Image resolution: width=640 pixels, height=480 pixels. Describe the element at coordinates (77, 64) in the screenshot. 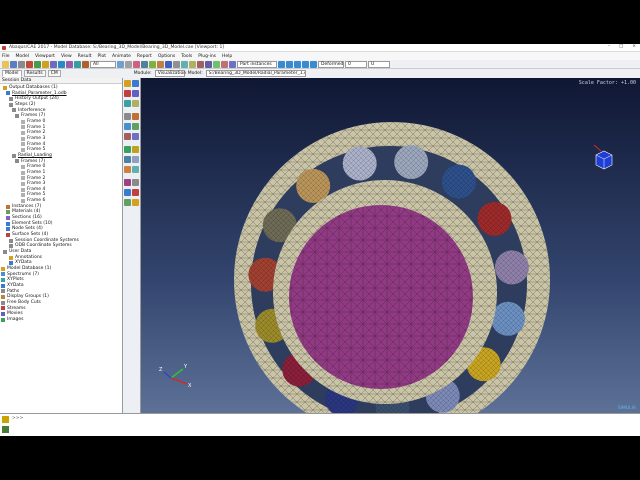

I see `iso-view-icon` at that location.